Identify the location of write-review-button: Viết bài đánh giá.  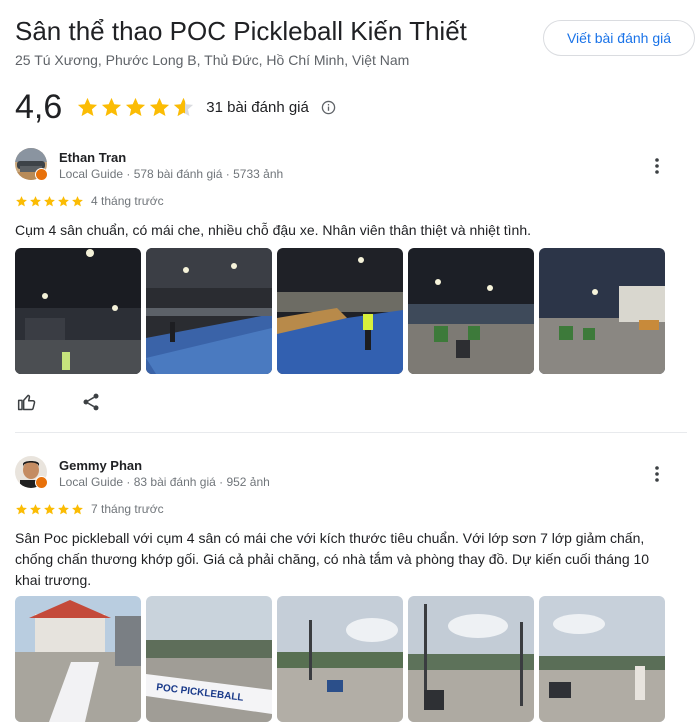
(619, 38).